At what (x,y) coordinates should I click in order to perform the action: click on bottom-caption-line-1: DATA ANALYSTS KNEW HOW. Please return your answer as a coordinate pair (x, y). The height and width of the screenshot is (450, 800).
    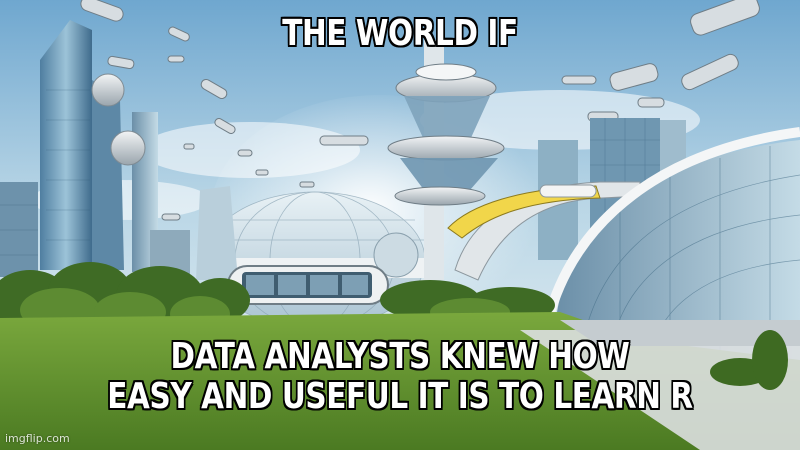
    Looking at the image, I should click on (400, 356).